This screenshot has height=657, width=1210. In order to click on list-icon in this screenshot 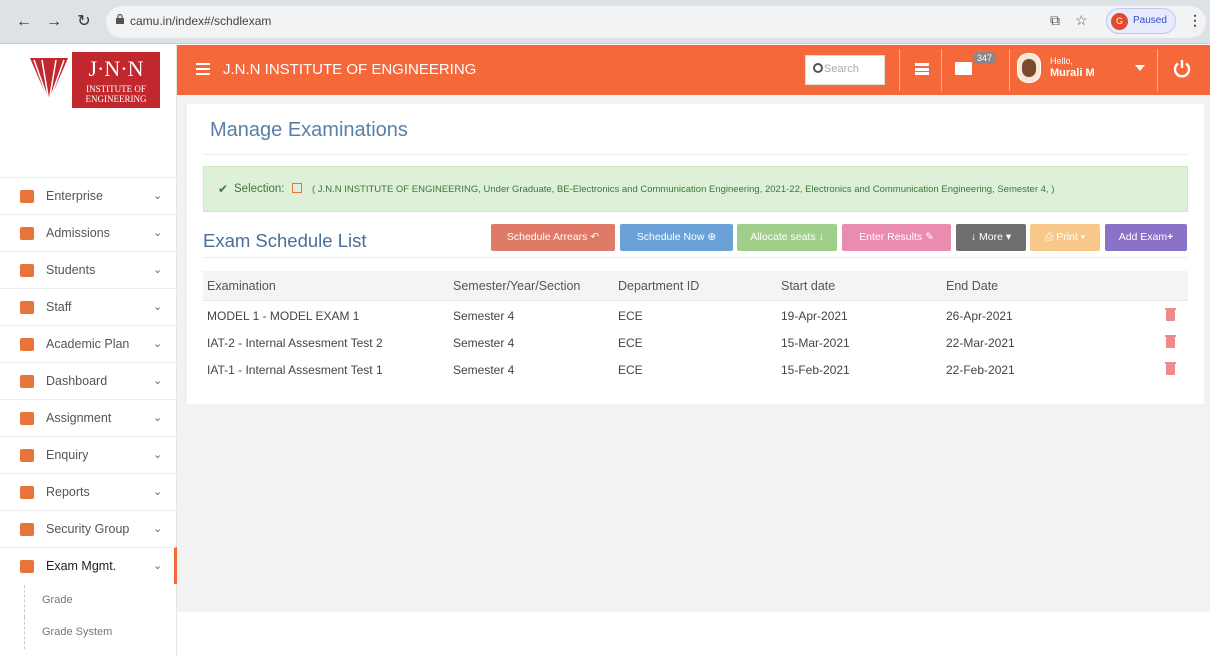, I will do `click(922, 69)`.